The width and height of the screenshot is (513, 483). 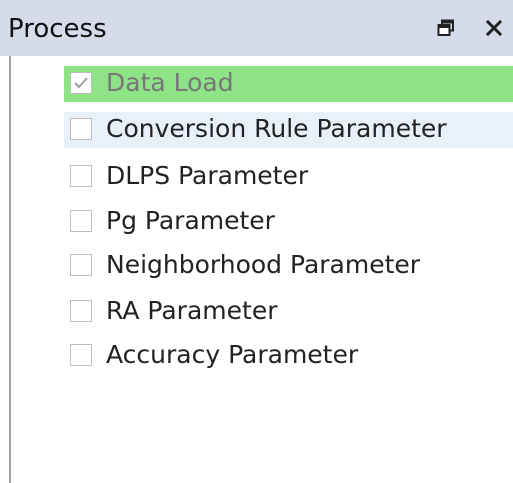 What do you see at coordinates (170, 82) in the screenshot?
I see `tree-item-label: Data Load` at bounding box center [170, 82].